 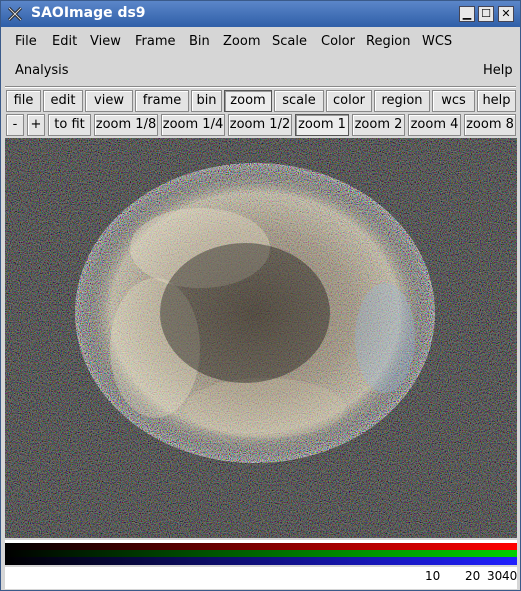 What do you see at coordinates (289, 41) in the screenshot?
I see `menu-scale: Scale` at bounding box center [289, 41].